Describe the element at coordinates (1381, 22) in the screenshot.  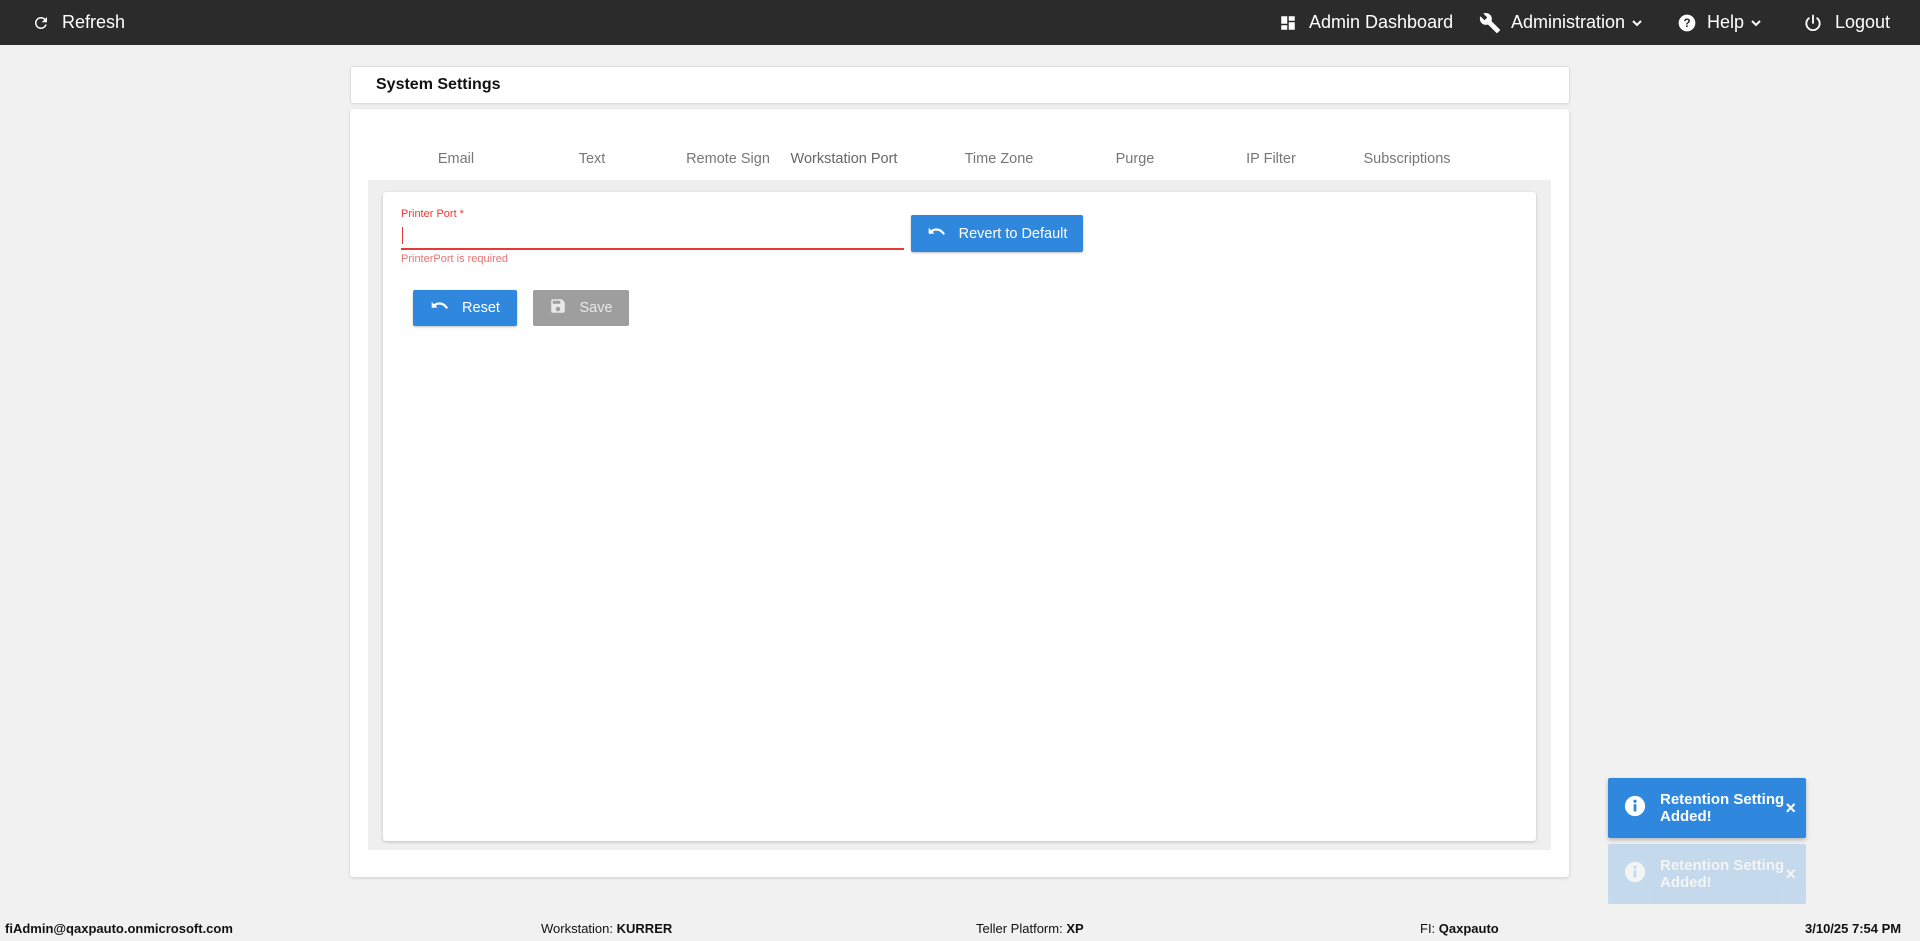
I see `admin-dashboard-label: Admin Dashboard` at that location.